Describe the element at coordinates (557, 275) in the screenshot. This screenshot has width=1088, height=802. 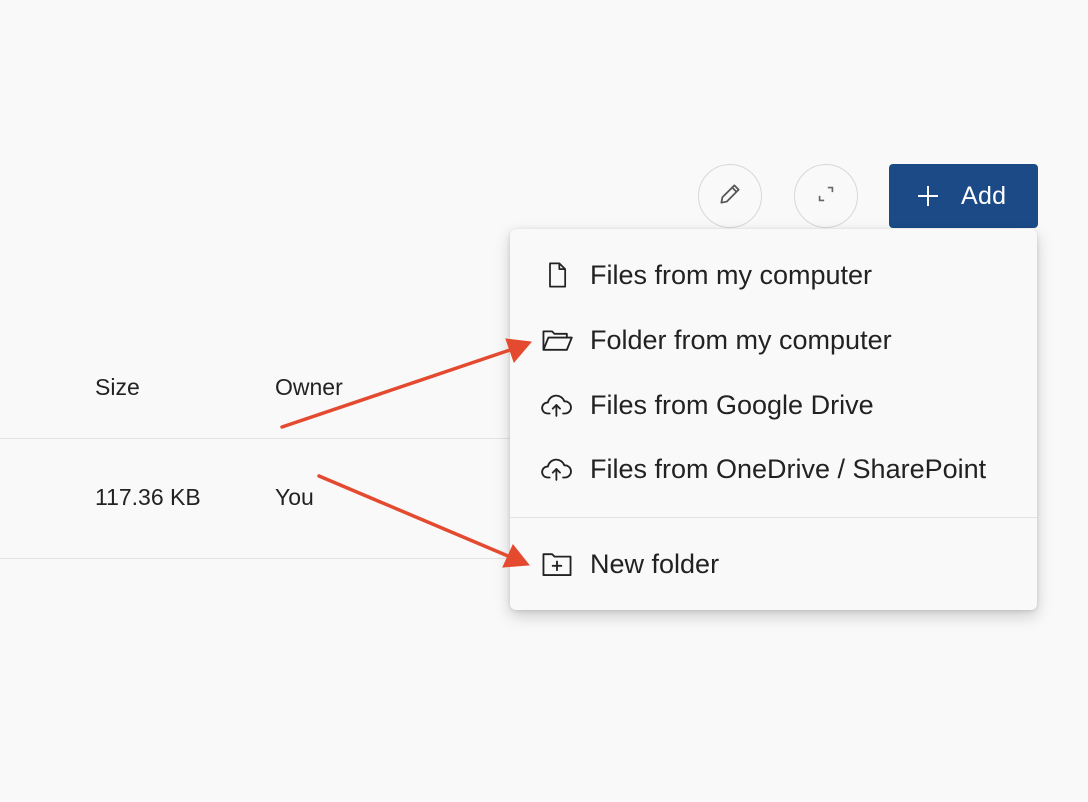
I see `file-icon` at that location.